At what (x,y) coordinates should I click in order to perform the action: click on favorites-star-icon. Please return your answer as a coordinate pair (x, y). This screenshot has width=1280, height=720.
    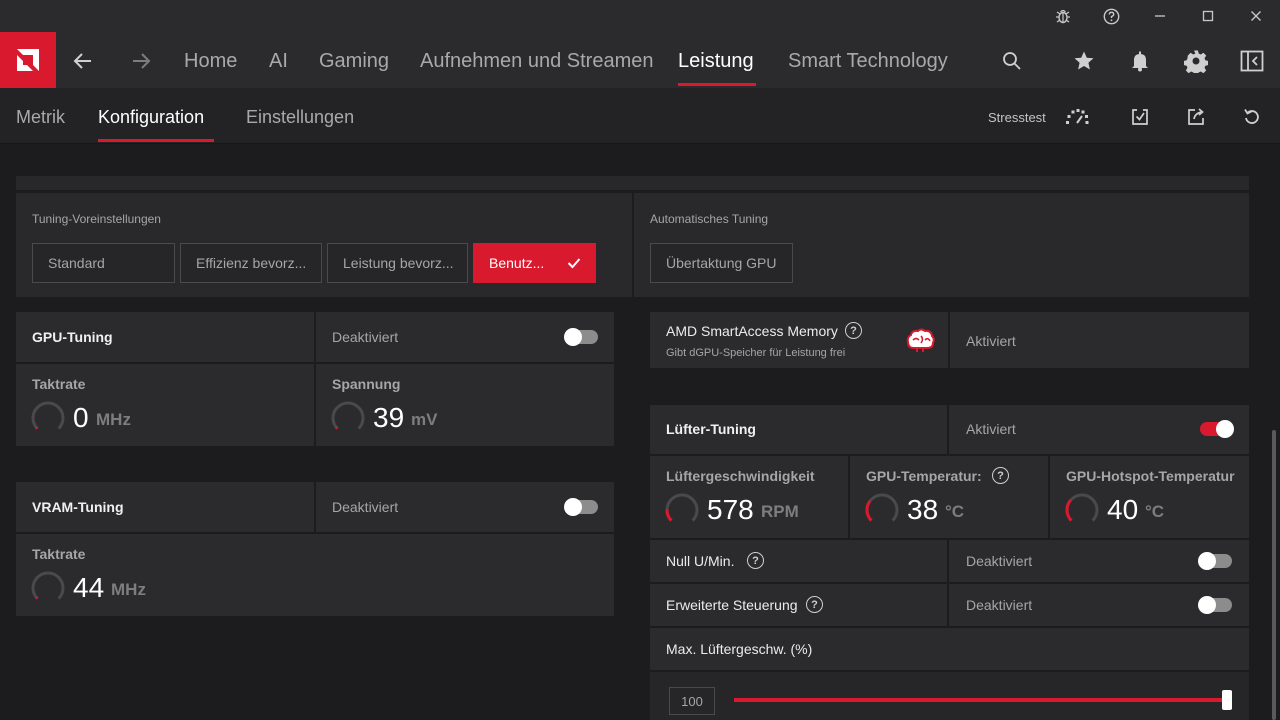
    Looking at the image, I should click on (1084, 61).